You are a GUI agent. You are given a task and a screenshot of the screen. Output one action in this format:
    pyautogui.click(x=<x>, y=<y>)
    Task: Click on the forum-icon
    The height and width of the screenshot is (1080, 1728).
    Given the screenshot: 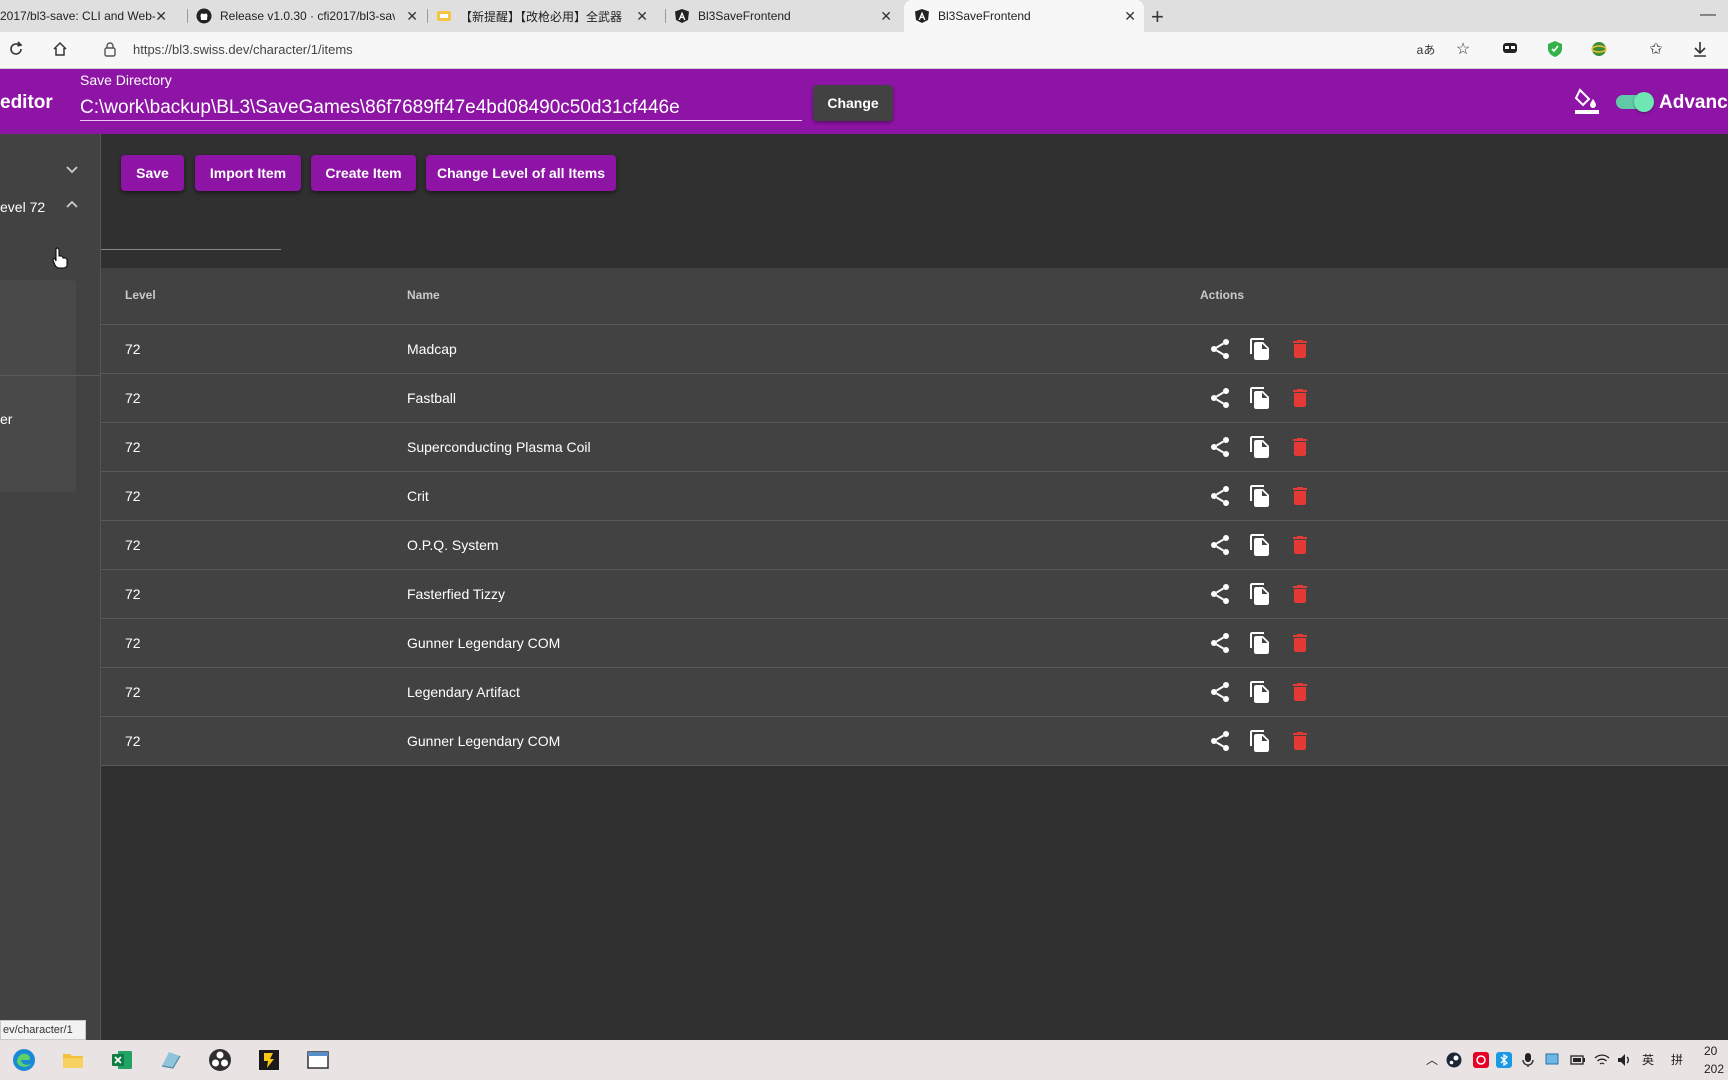 What is the action you would take?
    pyautogui.click(x=444, y=16)
    